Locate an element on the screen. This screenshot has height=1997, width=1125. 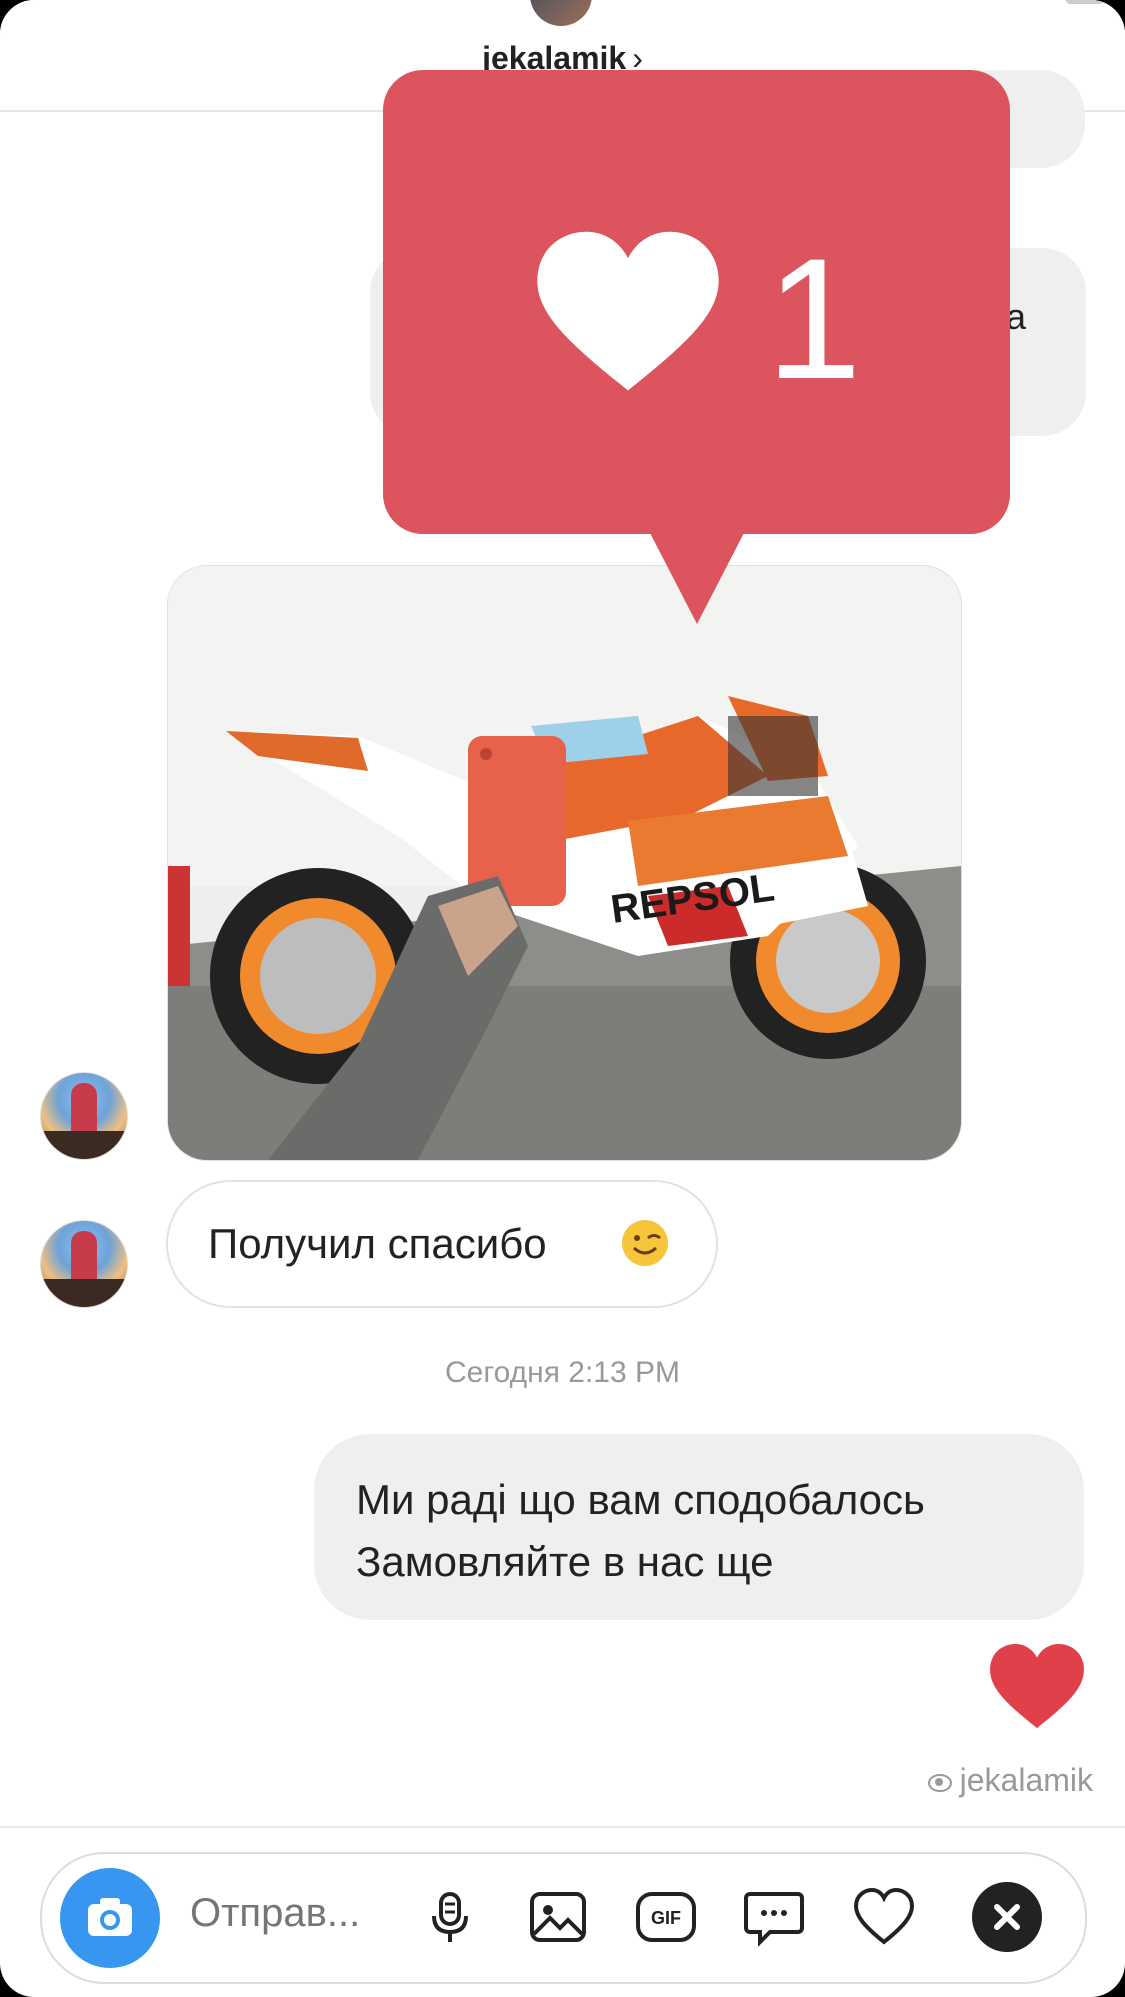
divider is located at coordinates (562, 1827).